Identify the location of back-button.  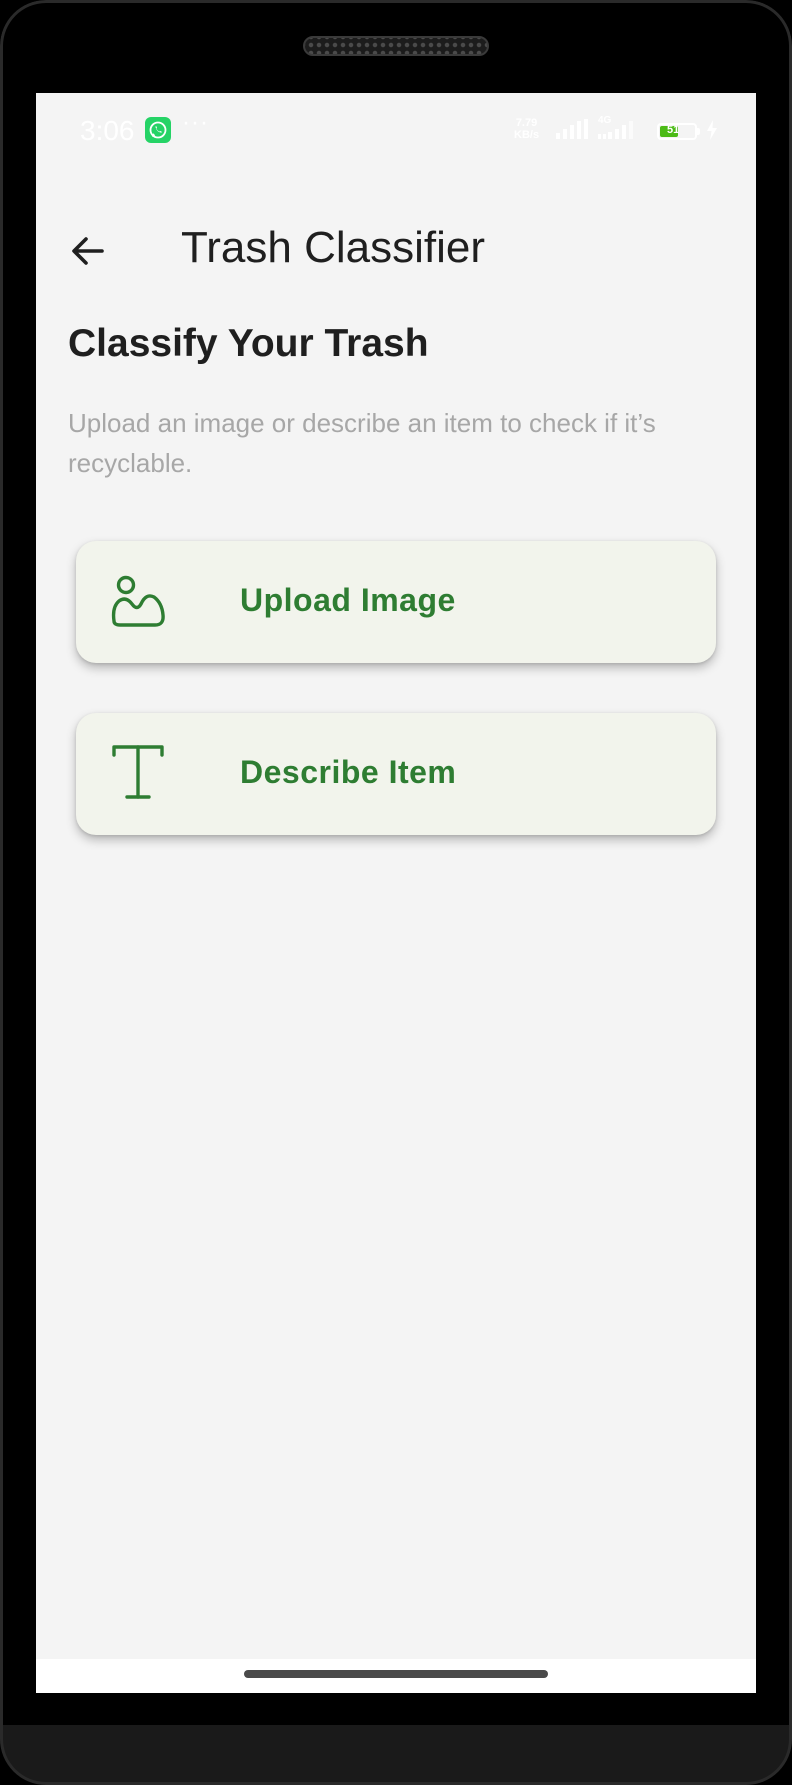
(88, 251).